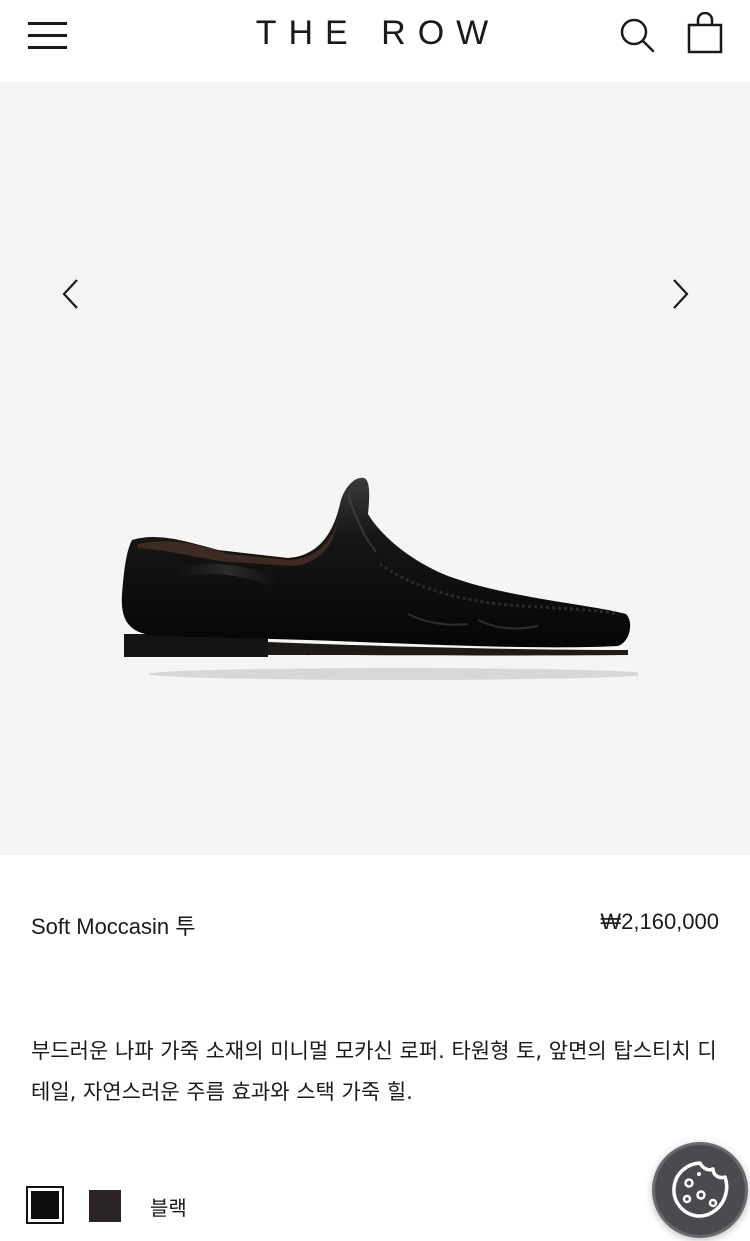  What do you see at coordinates (379, 578) in the screenshot?
I see `product-image-loafer` at bounding box center [379, 578].